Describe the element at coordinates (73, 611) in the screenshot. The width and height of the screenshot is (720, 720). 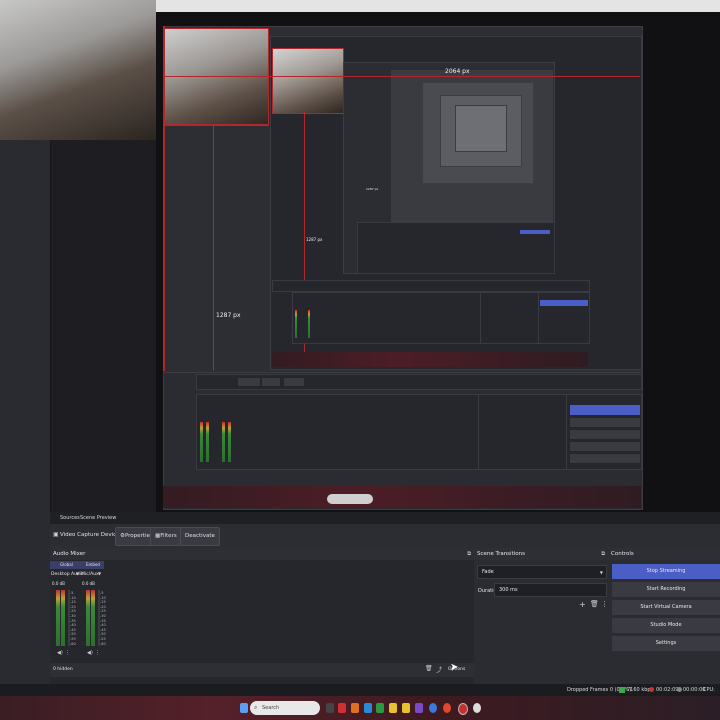
I see `meter-scale-tick: -25` at that location.